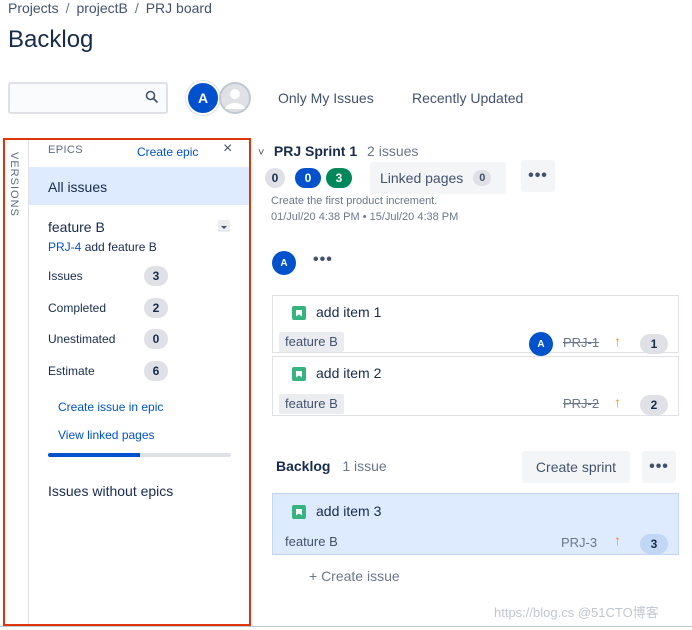  I want to click on stat-estimate-badge: 6, so click(156, 371).